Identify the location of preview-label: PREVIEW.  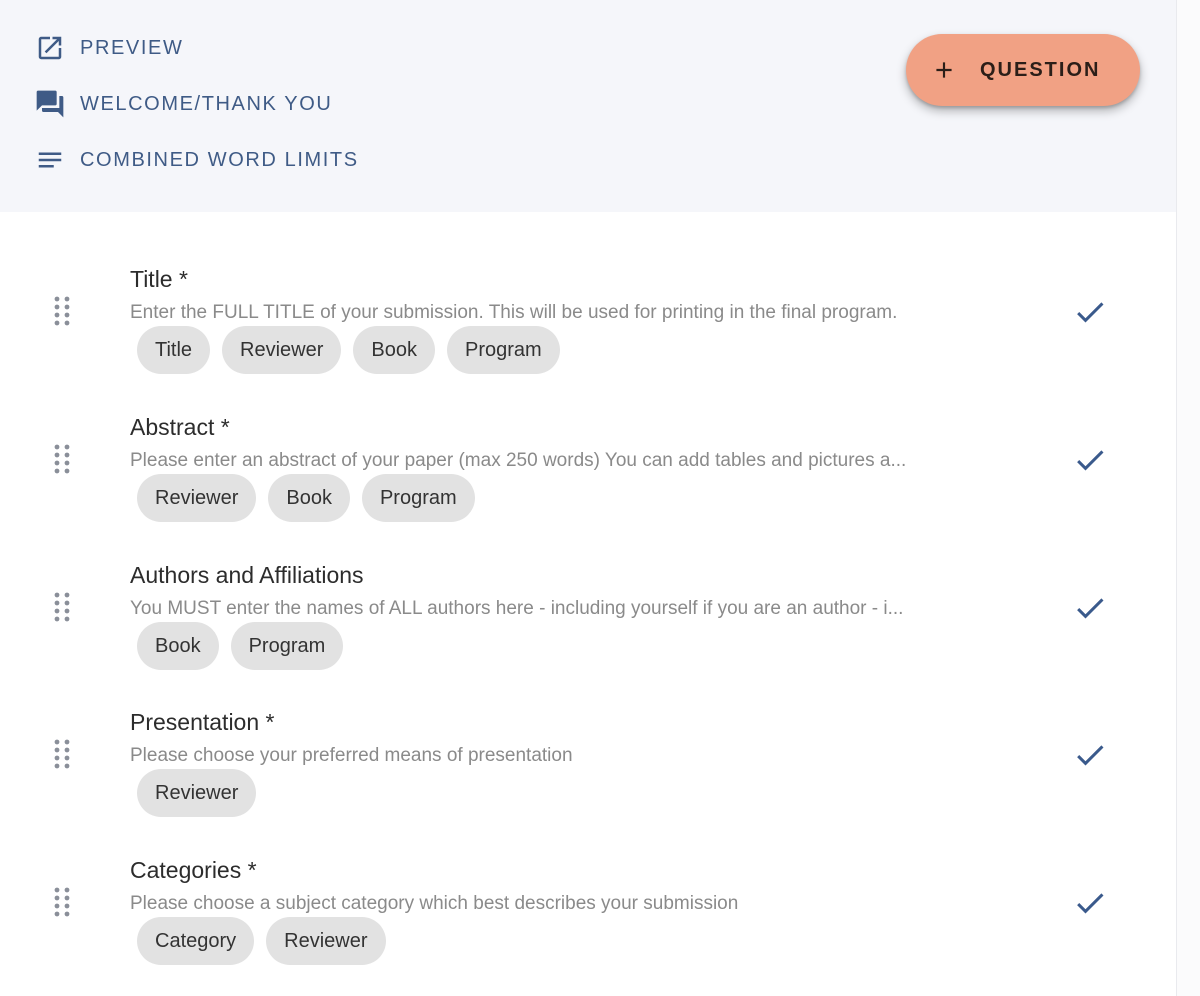
(132, 47).